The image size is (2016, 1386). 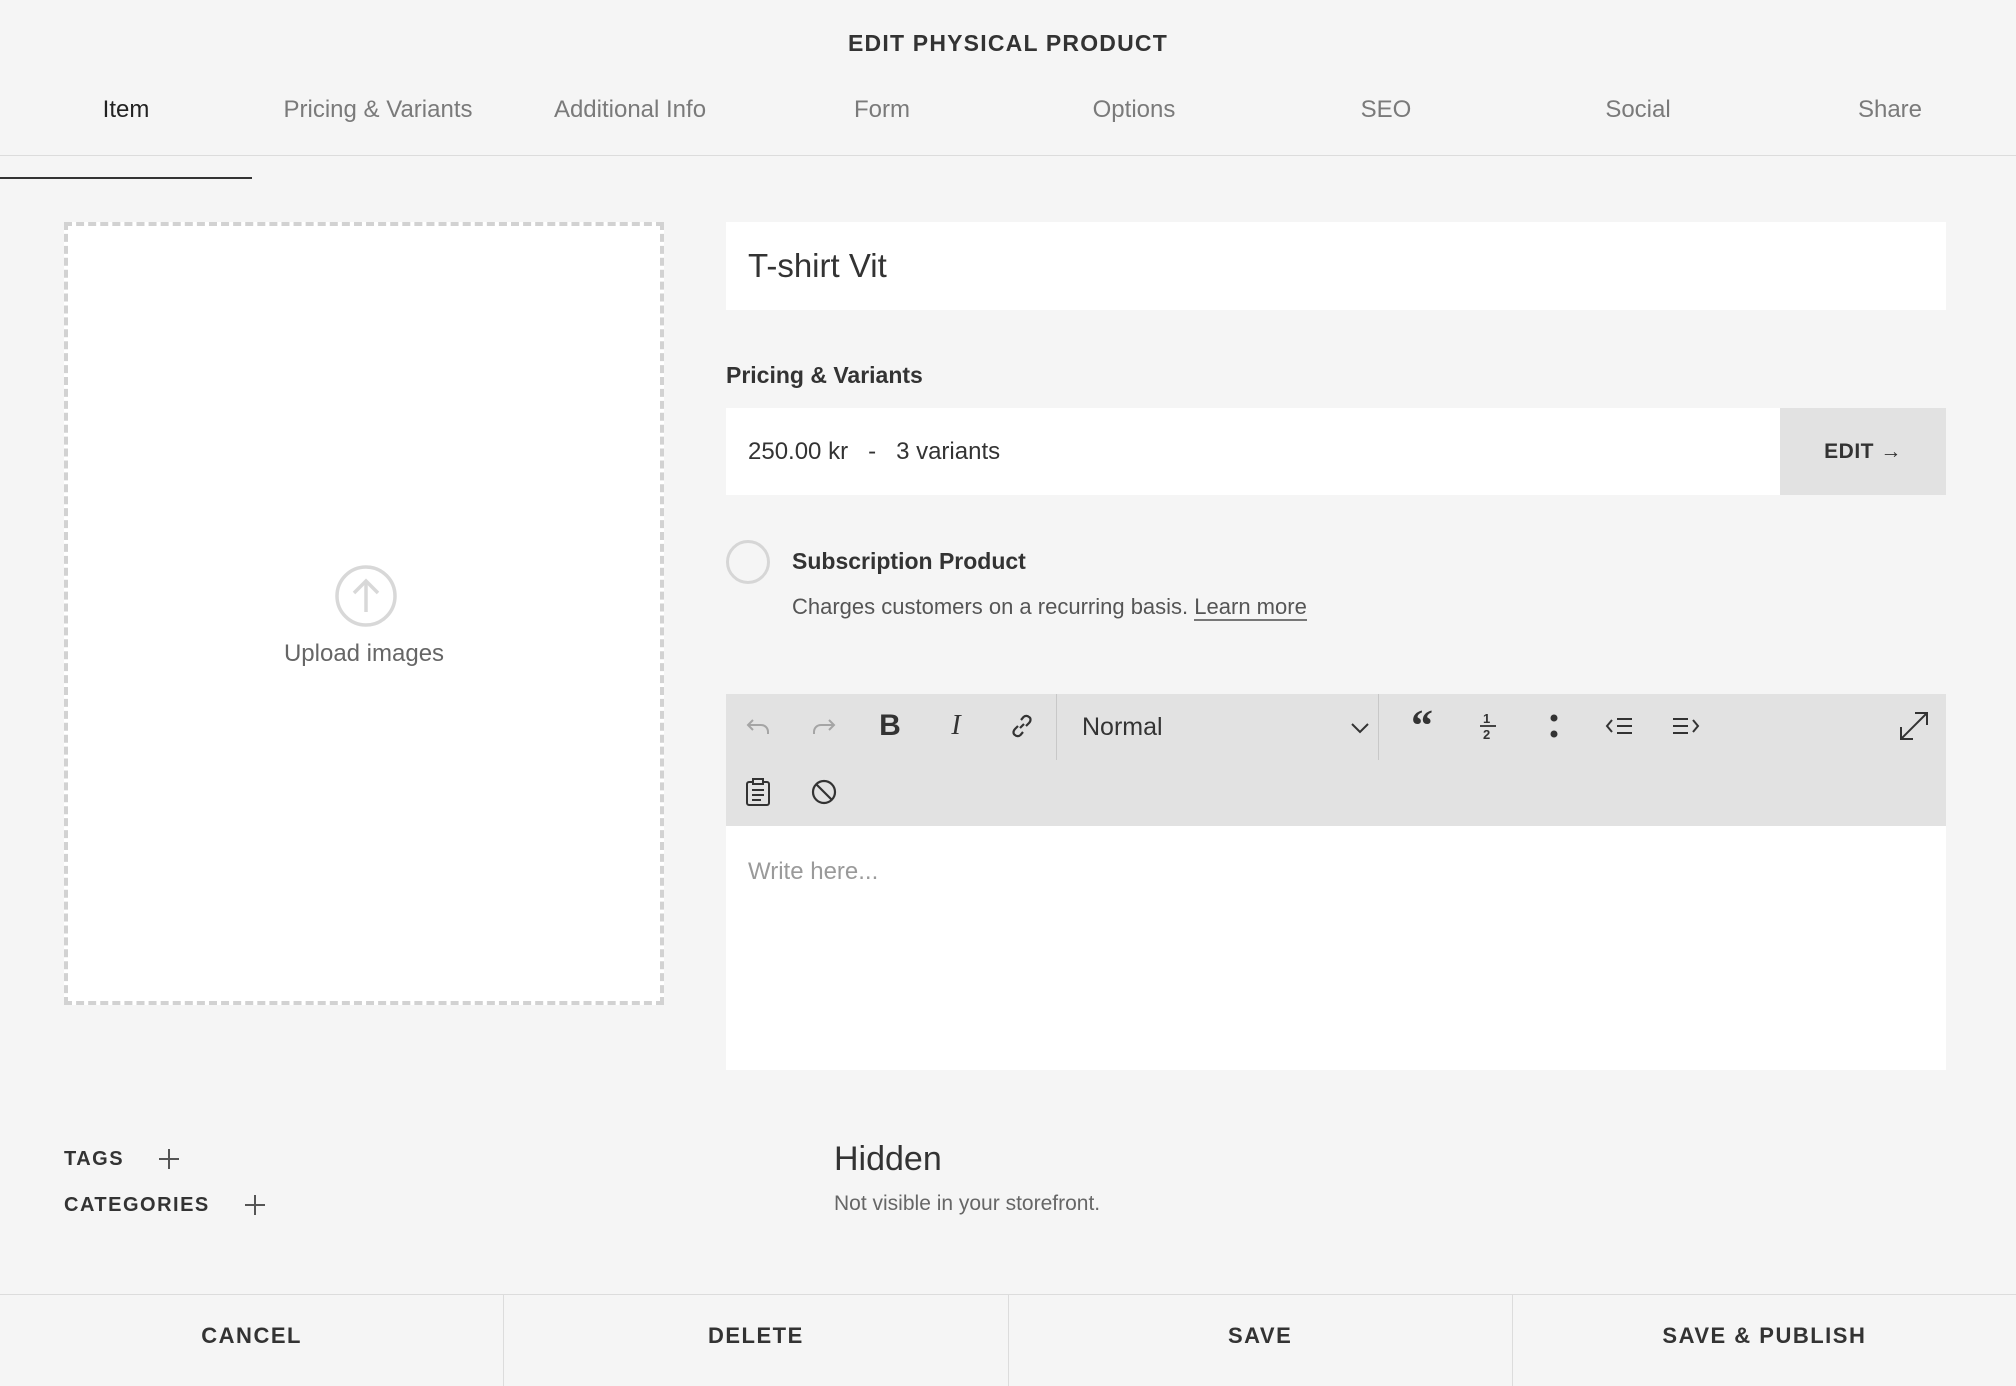 What do you see at coordinates (1261, 1340) in the screenshot?
I see `save-button: SAVE` at bounding box center [1261, 1340].